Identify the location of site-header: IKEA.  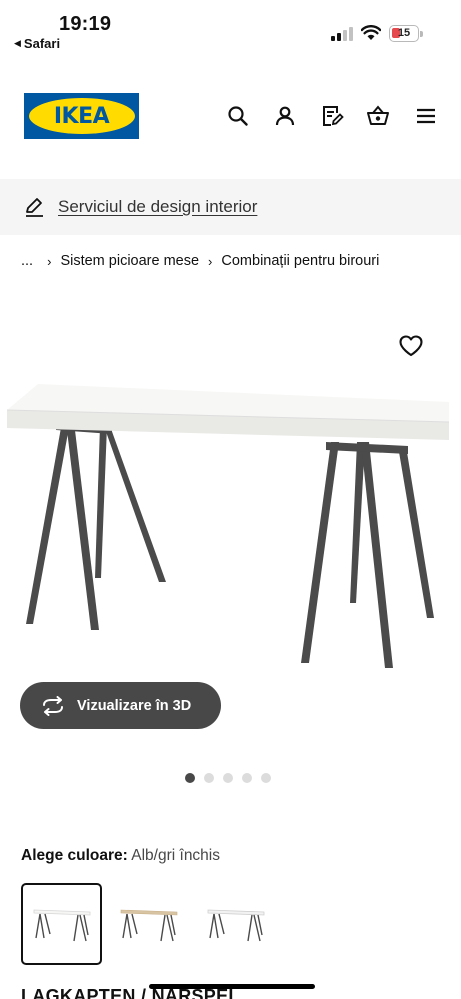
(230, 116).